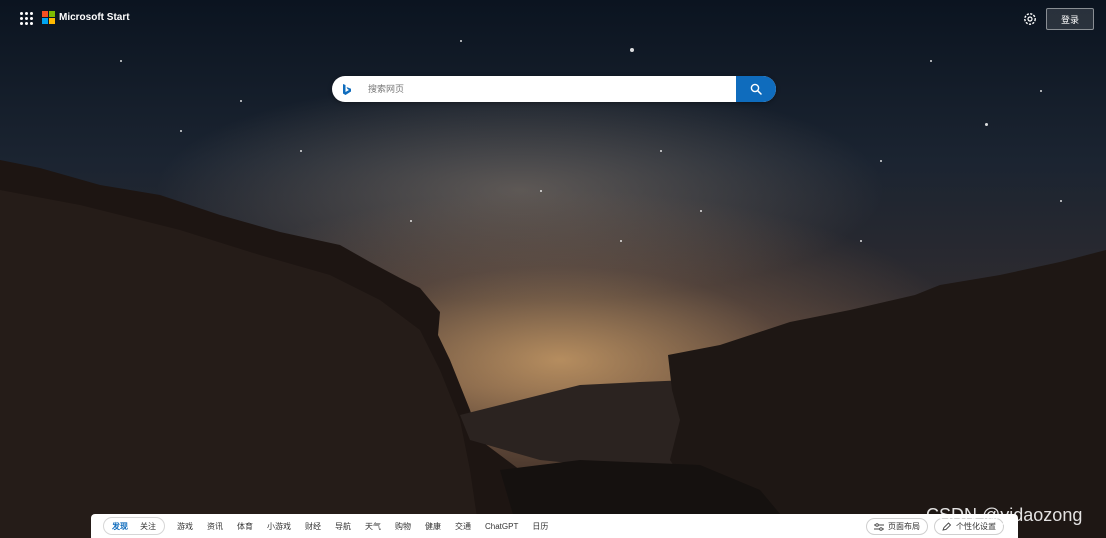  I want to click on search-button, so click(756, 89).